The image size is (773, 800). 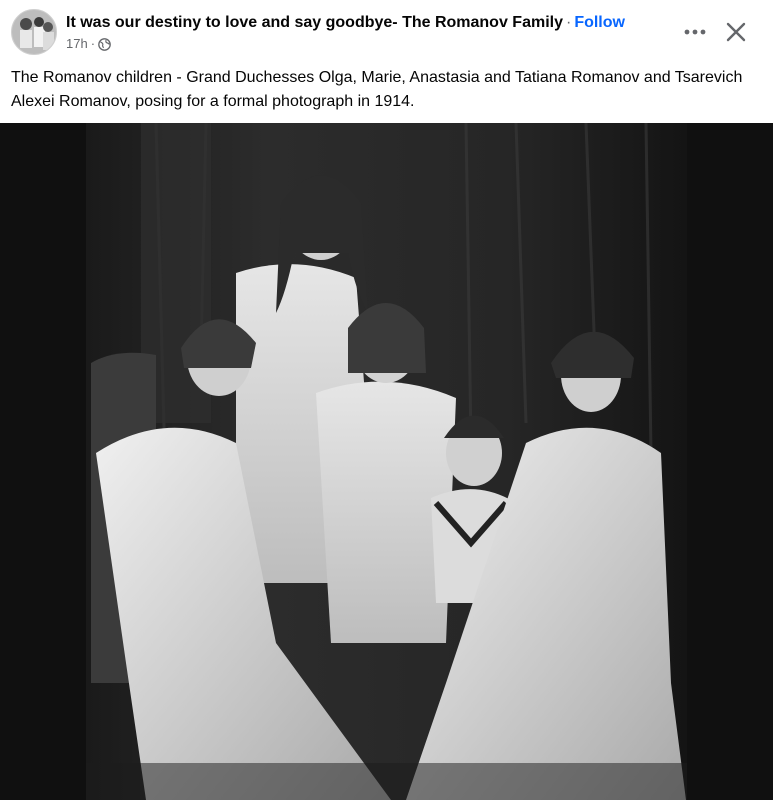 I want to click on page-avatar, so click(x=34, y=32).